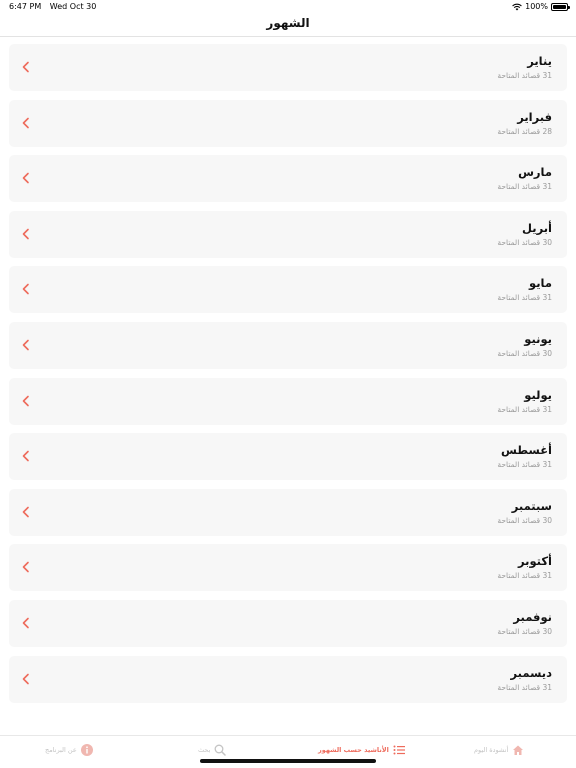  I want to click on tab-months: الأناشيد حسب الشهور, so click(361, 750).